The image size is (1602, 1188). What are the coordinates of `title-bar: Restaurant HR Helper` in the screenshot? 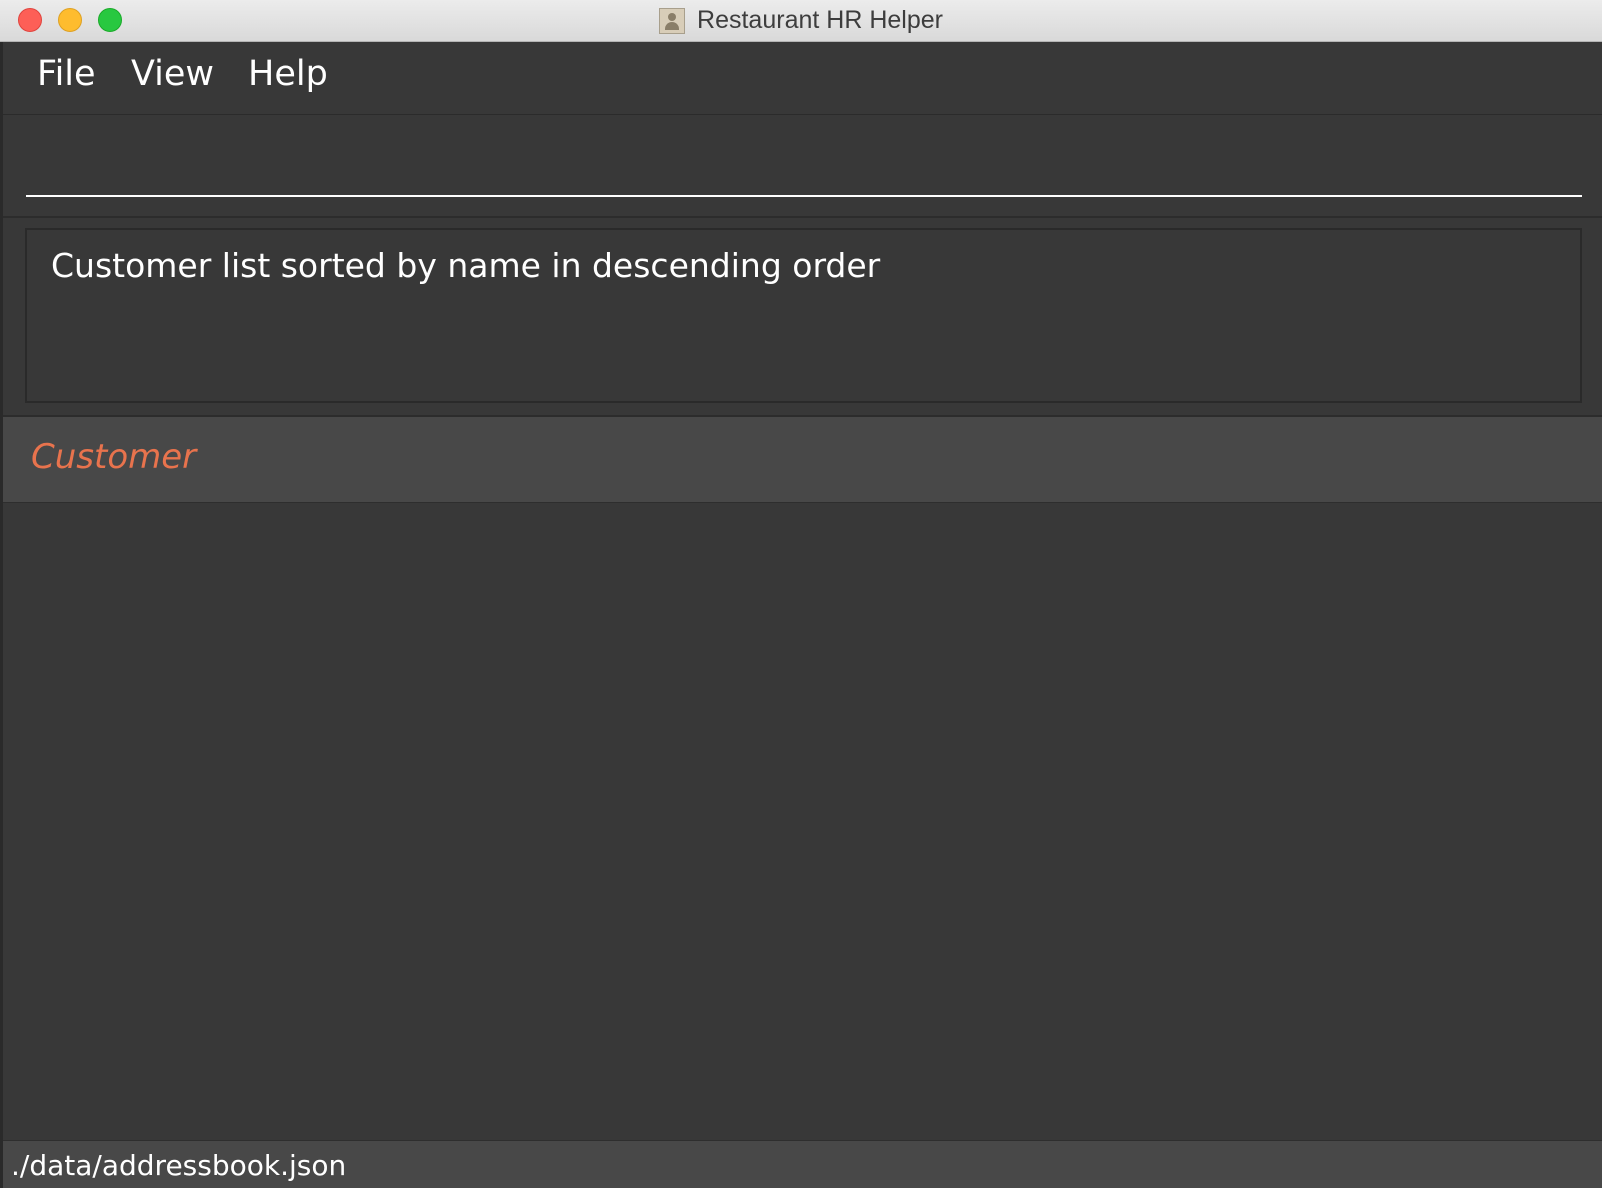 It's located at (801, 21).